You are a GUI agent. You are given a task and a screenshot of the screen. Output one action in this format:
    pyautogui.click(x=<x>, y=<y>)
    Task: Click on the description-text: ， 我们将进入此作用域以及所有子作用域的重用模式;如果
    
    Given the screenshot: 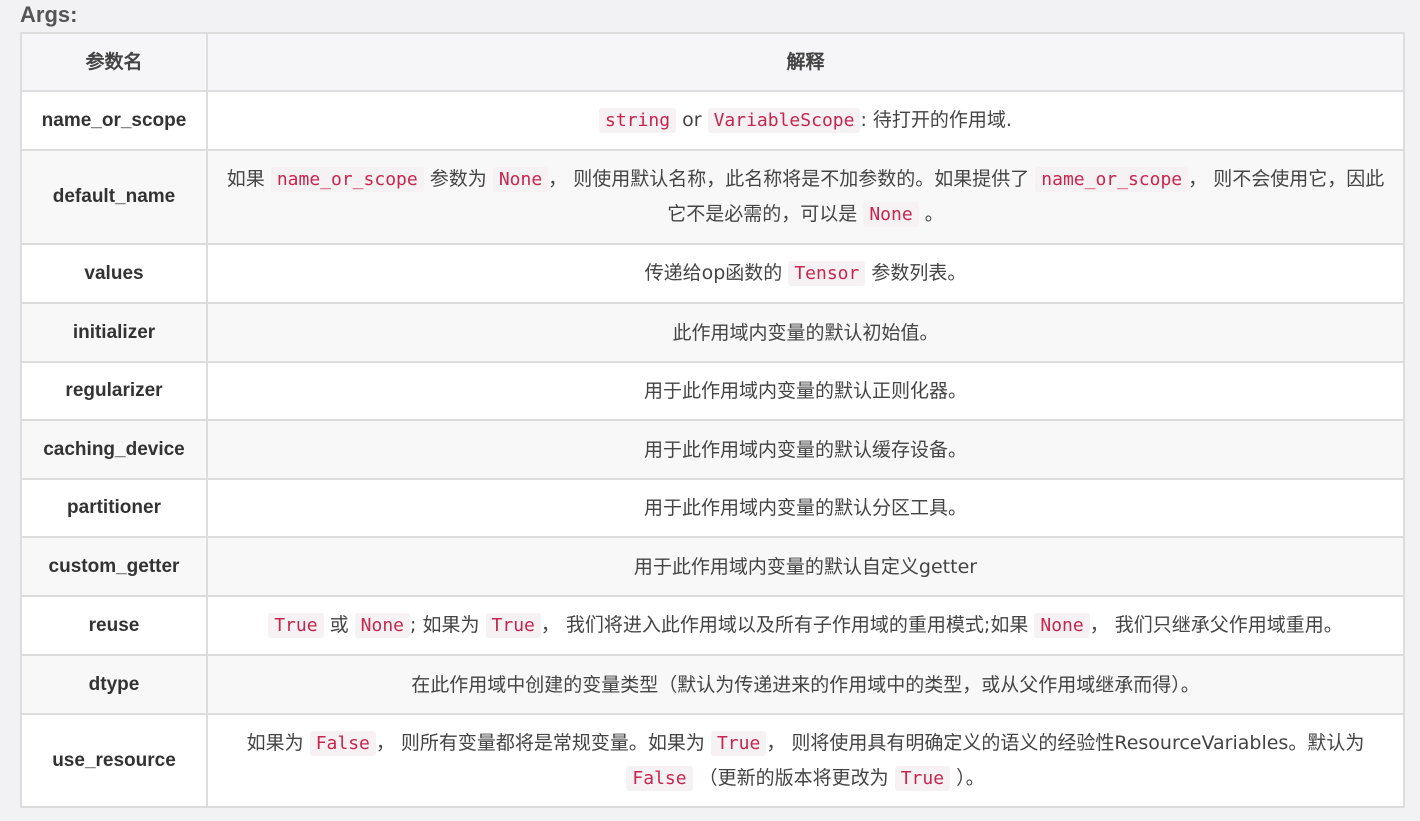 What is the action you would take?
    pyautogui.click(x=787, y=625)
    